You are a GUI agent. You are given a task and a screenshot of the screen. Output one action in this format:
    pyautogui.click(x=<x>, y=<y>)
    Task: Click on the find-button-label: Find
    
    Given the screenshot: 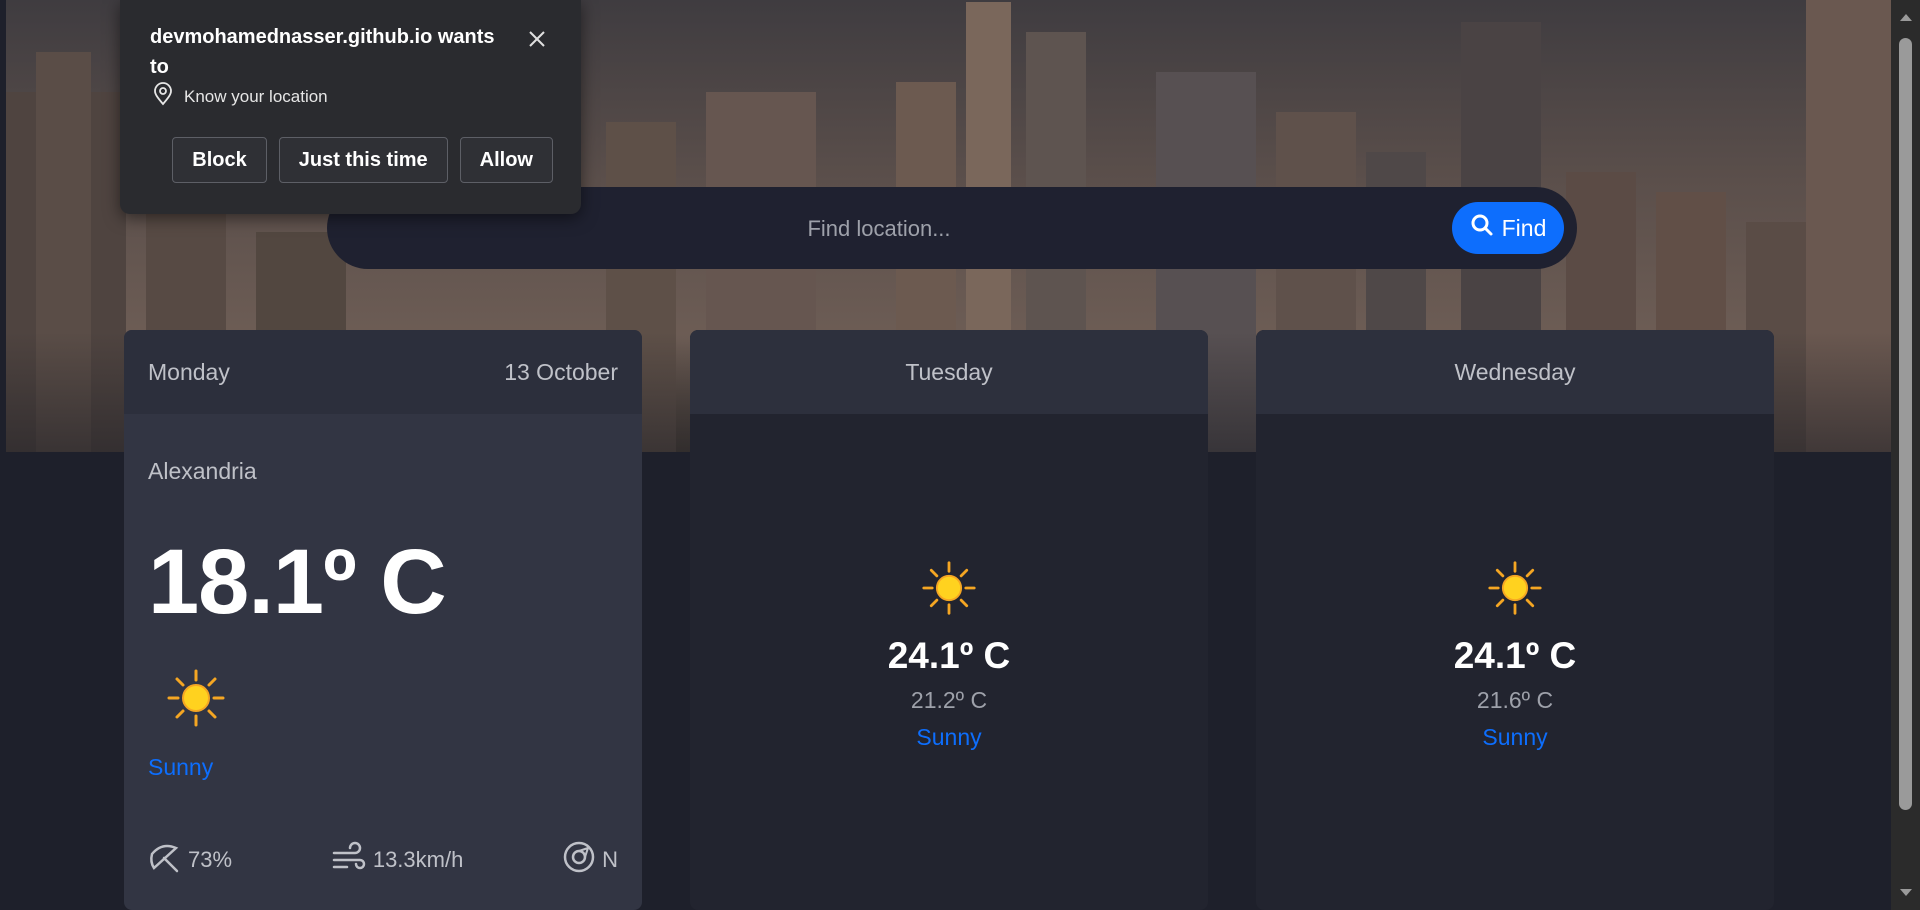 What is the action you would take?
    pyautogui.click(x=1524, y=227)
    